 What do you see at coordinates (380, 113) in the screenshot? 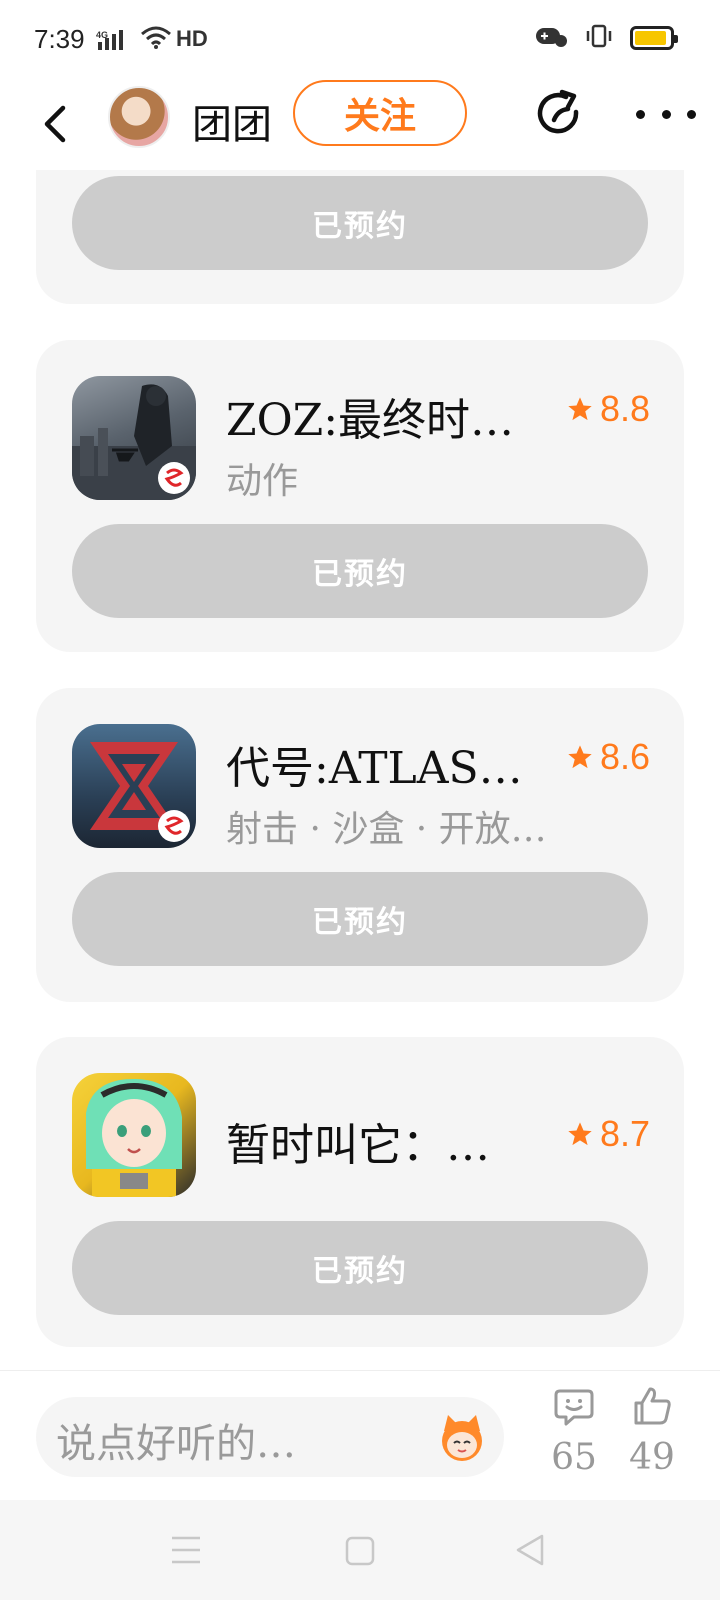
I see `follow-button: 关注` at bounding box center [380, 113].